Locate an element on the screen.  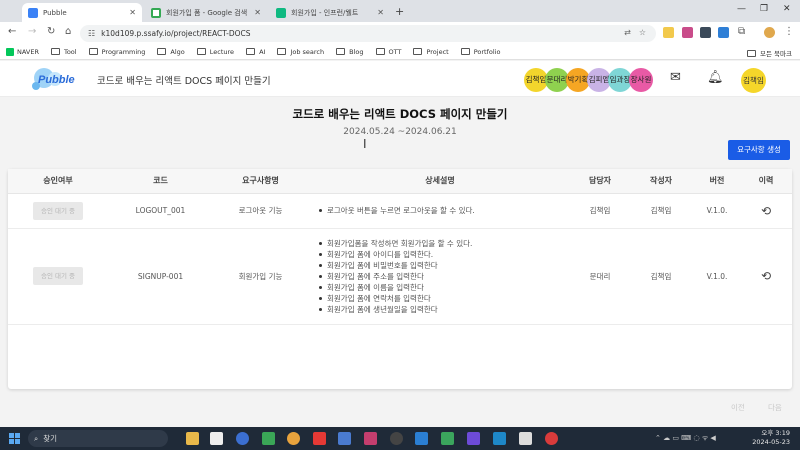
all-bookmarks: 모든 북마크 is located at coordinates (769, 53).